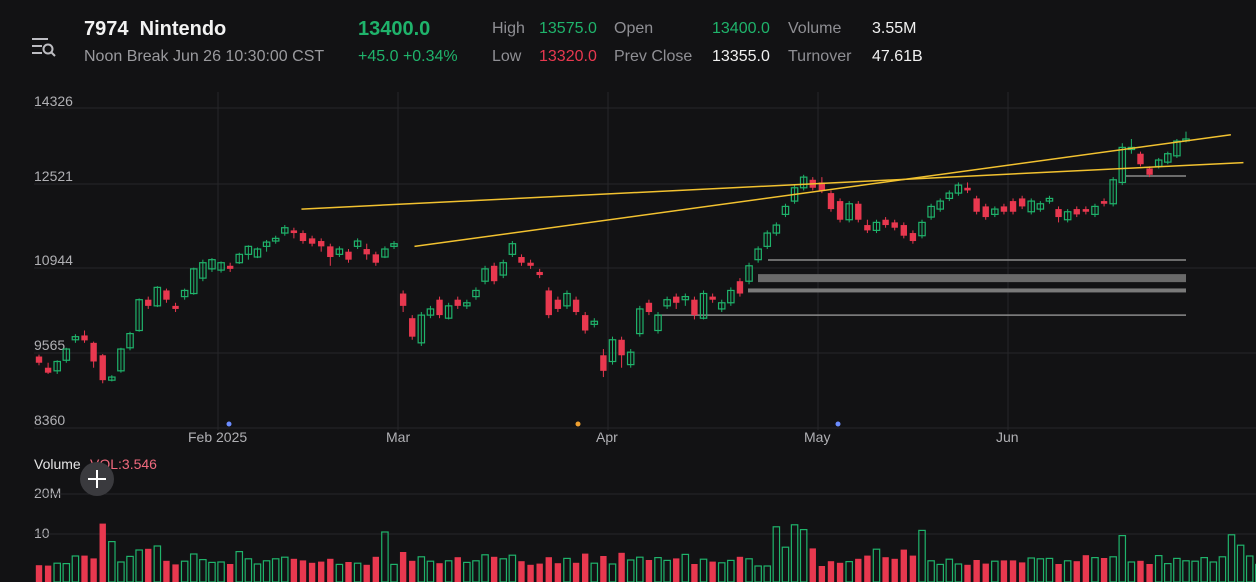 Image resolution: width=1256 pixels, height=582 pixels. Describe the element at coordinates (229, 424) in the screenshot. I see `event-marker` at that location.